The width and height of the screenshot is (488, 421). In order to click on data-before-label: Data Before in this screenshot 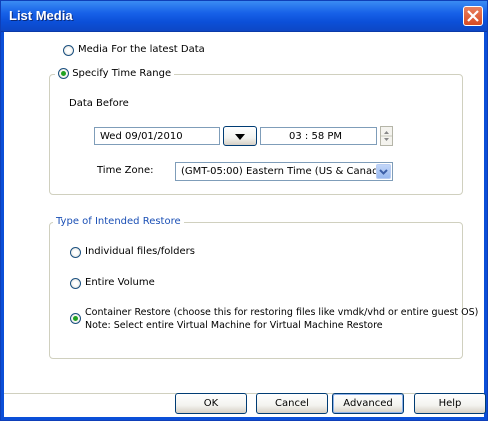, I will do `click(99, 103)`.